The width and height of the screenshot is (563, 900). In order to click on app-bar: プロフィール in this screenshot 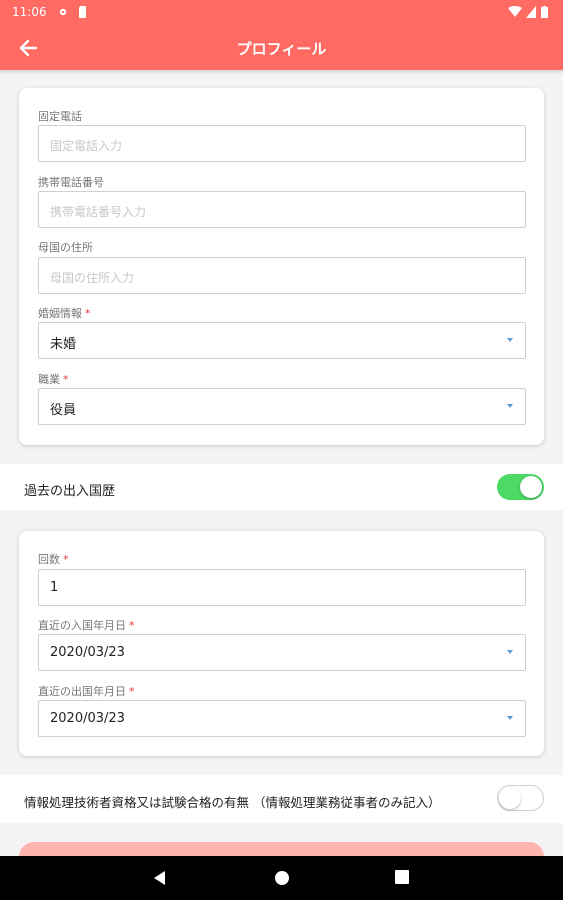, I will do `click(281, 48)`.